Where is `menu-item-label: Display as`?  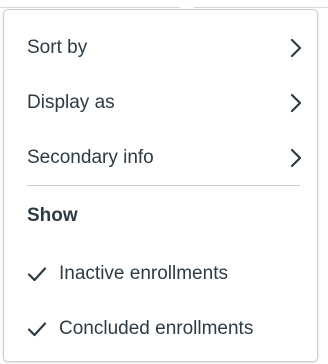
menu-item-label: Display as is located at coordinates (71, 102).